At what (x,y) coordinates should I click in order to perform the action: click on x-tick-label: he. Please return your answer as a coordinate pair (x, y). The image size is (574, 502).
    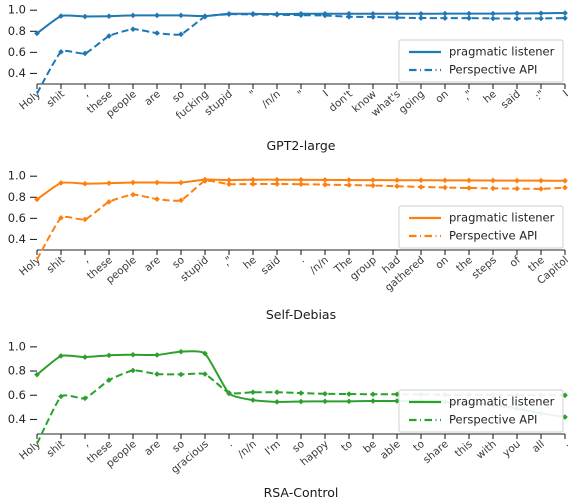
    Looking at the image, I should click on (490, 97).